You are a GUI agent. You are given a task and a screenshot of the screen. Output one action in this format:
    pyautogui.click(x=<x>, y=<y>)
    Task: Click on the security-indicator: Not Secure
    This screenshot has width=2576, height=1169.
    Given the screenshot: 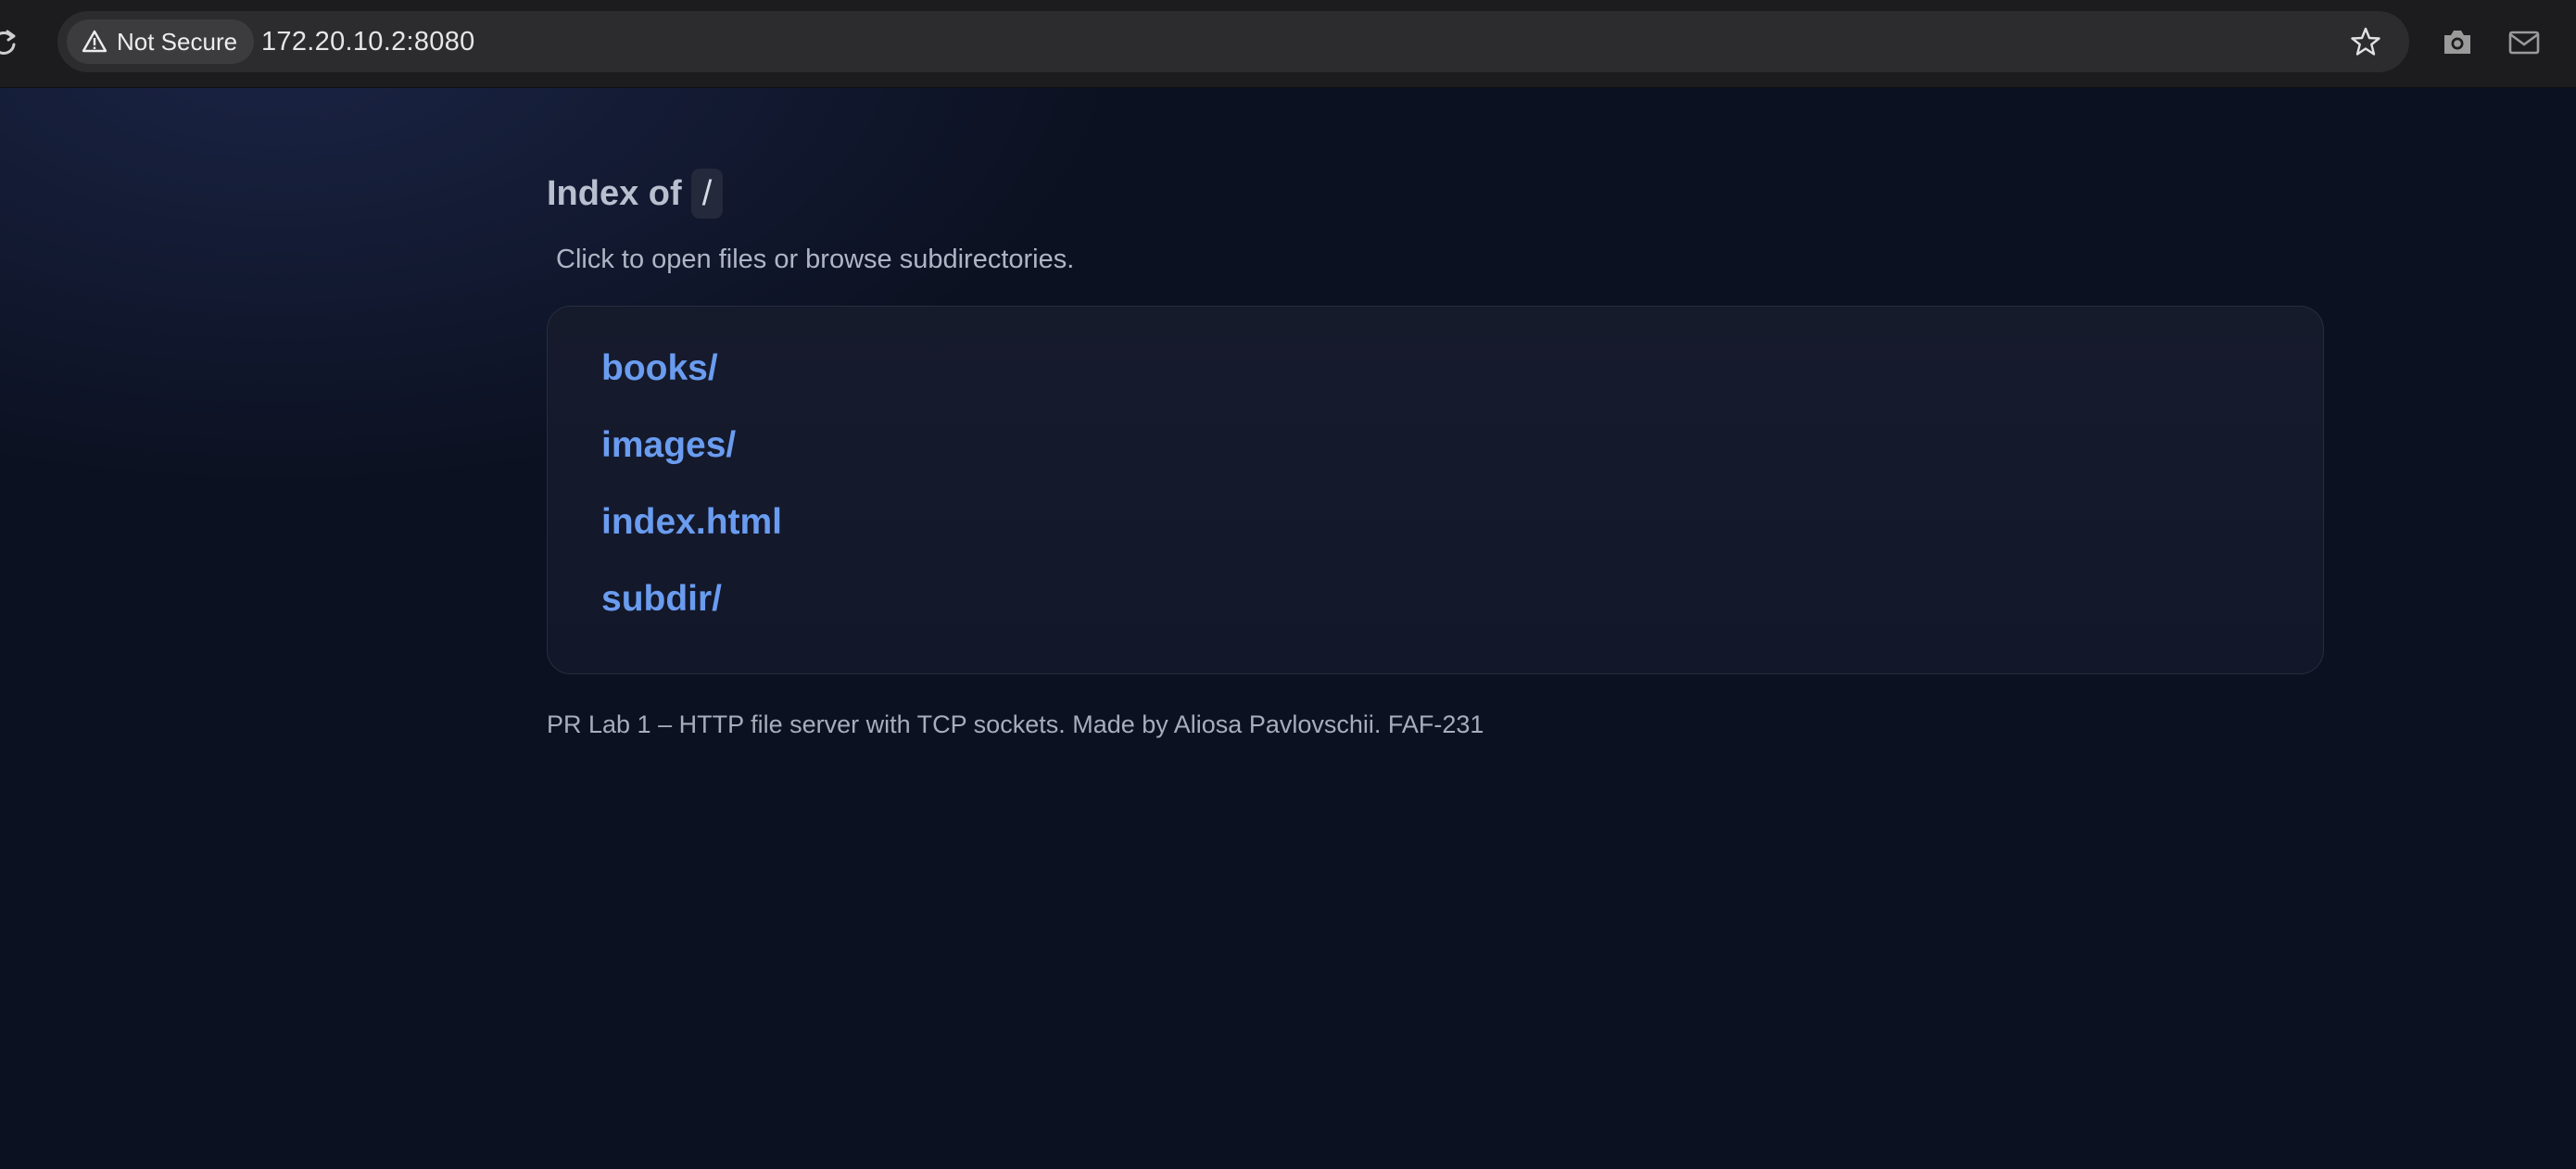 What is the action you would take?
    pyautogui.click(x=161, y=41)
    